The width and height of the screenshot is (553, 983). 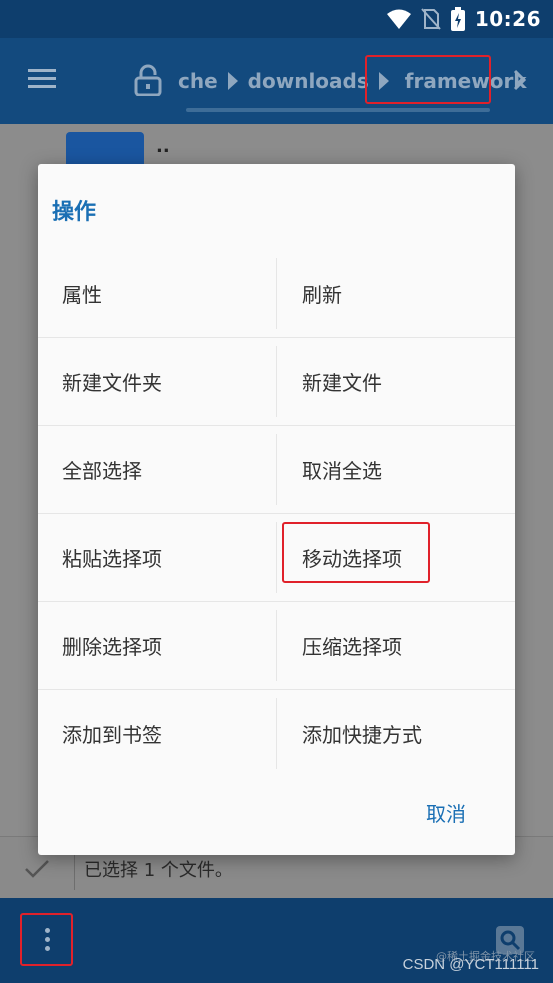 What do you see at coordinates (402, 381) in the screenshot?
I see `action-new-file: 新建文件` at bounding box center [402, 381].